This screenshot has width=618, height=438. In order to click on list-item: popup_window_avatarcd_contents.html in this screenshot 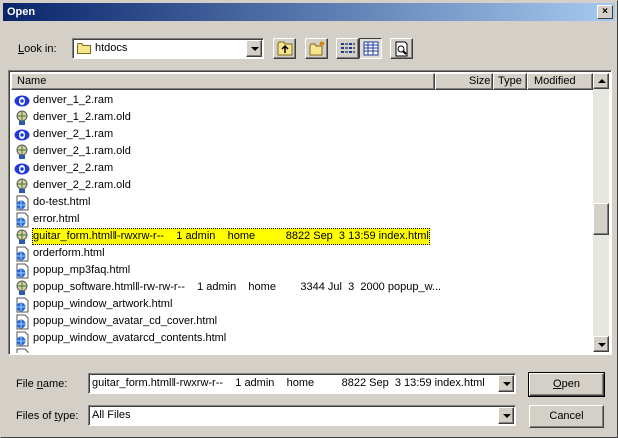, I will do `click(301, 338)`.